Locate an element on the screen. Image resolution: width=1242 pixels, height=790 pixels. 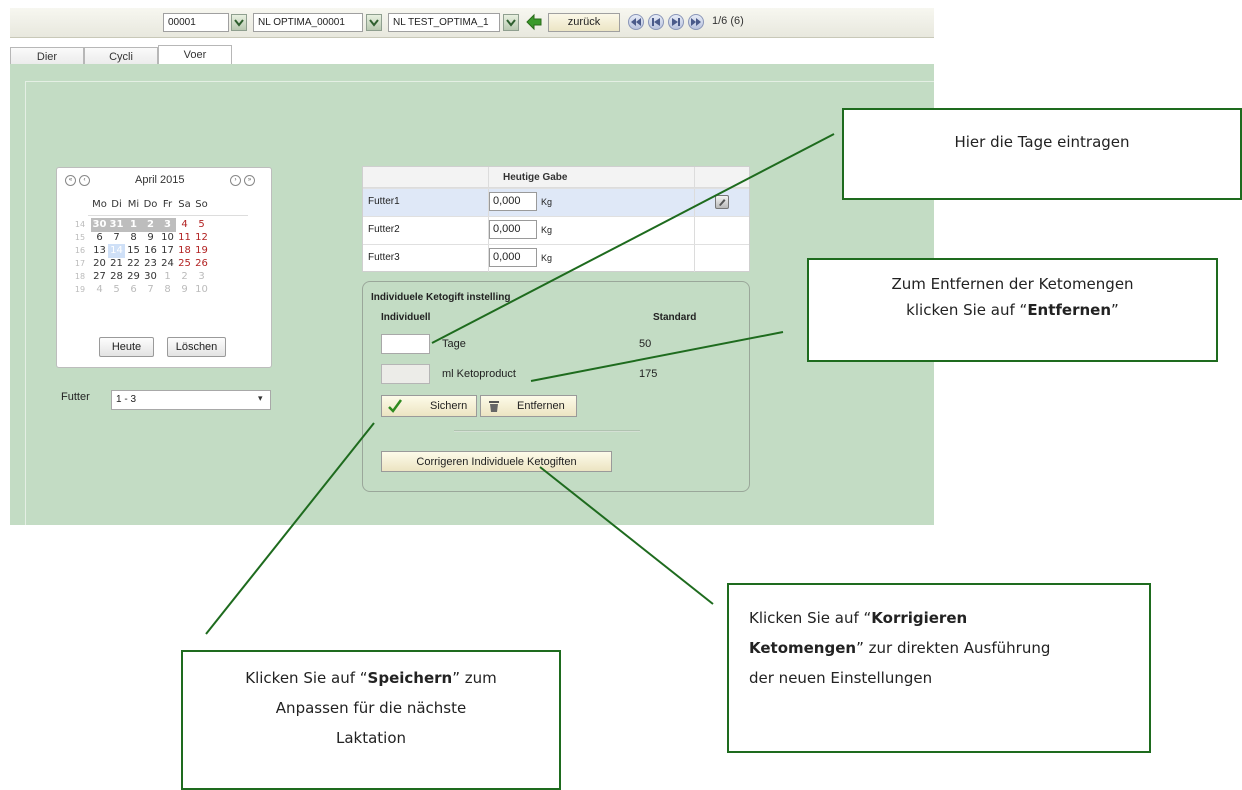
callout-correct-line3: der neuen Einstellungen is located at coordinates (841, 678).